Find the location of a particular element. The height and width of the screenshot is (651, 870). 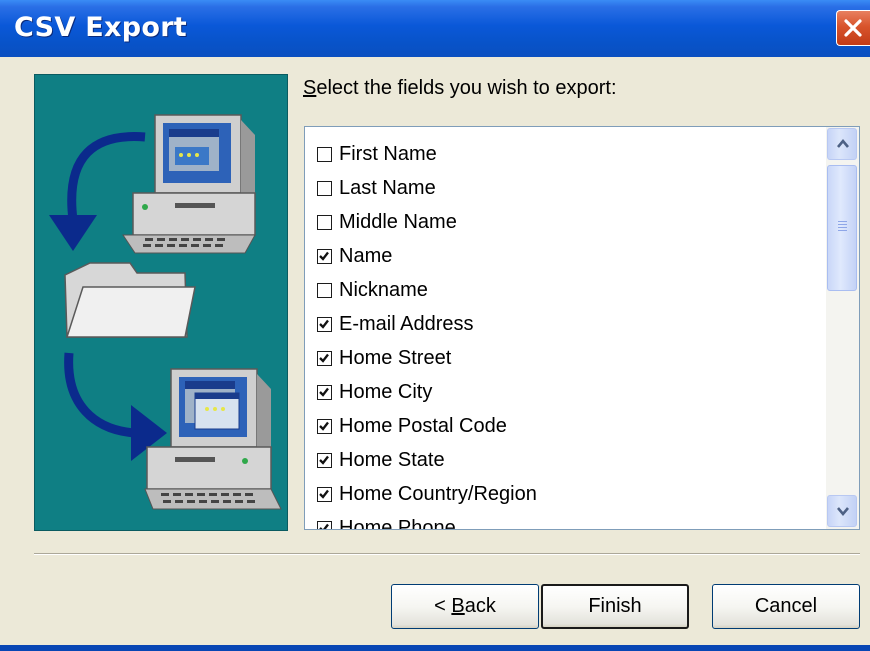

scroll-down-button is located at coordinates (842, 511).